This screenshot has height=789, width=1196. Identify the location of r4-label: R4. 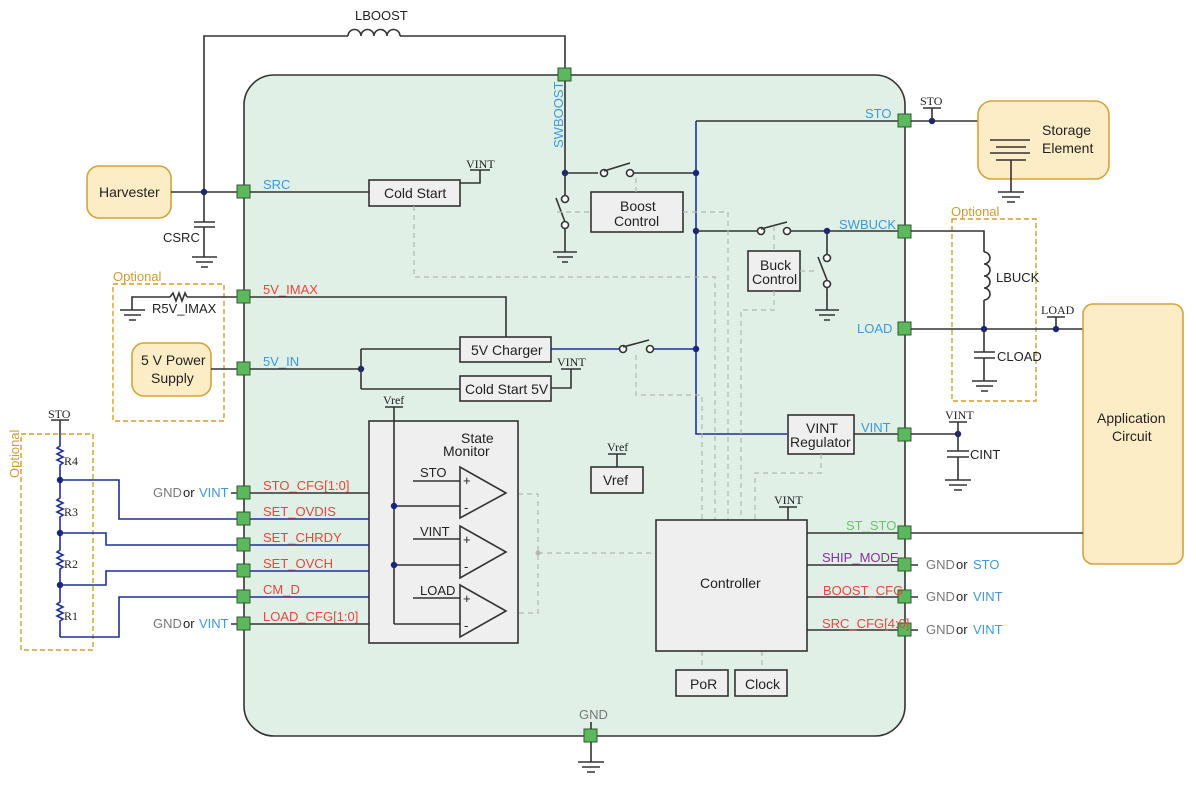
(71, 461).